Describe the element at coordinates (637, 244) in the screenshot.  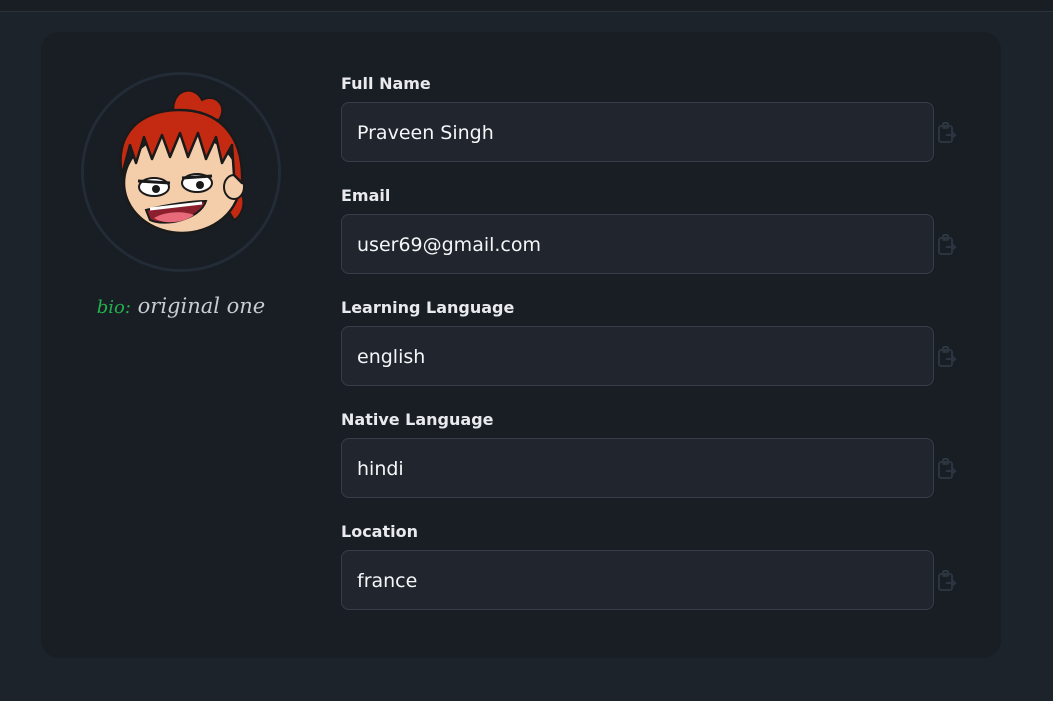
I see `email-field: user69@gmail.com` at that location.